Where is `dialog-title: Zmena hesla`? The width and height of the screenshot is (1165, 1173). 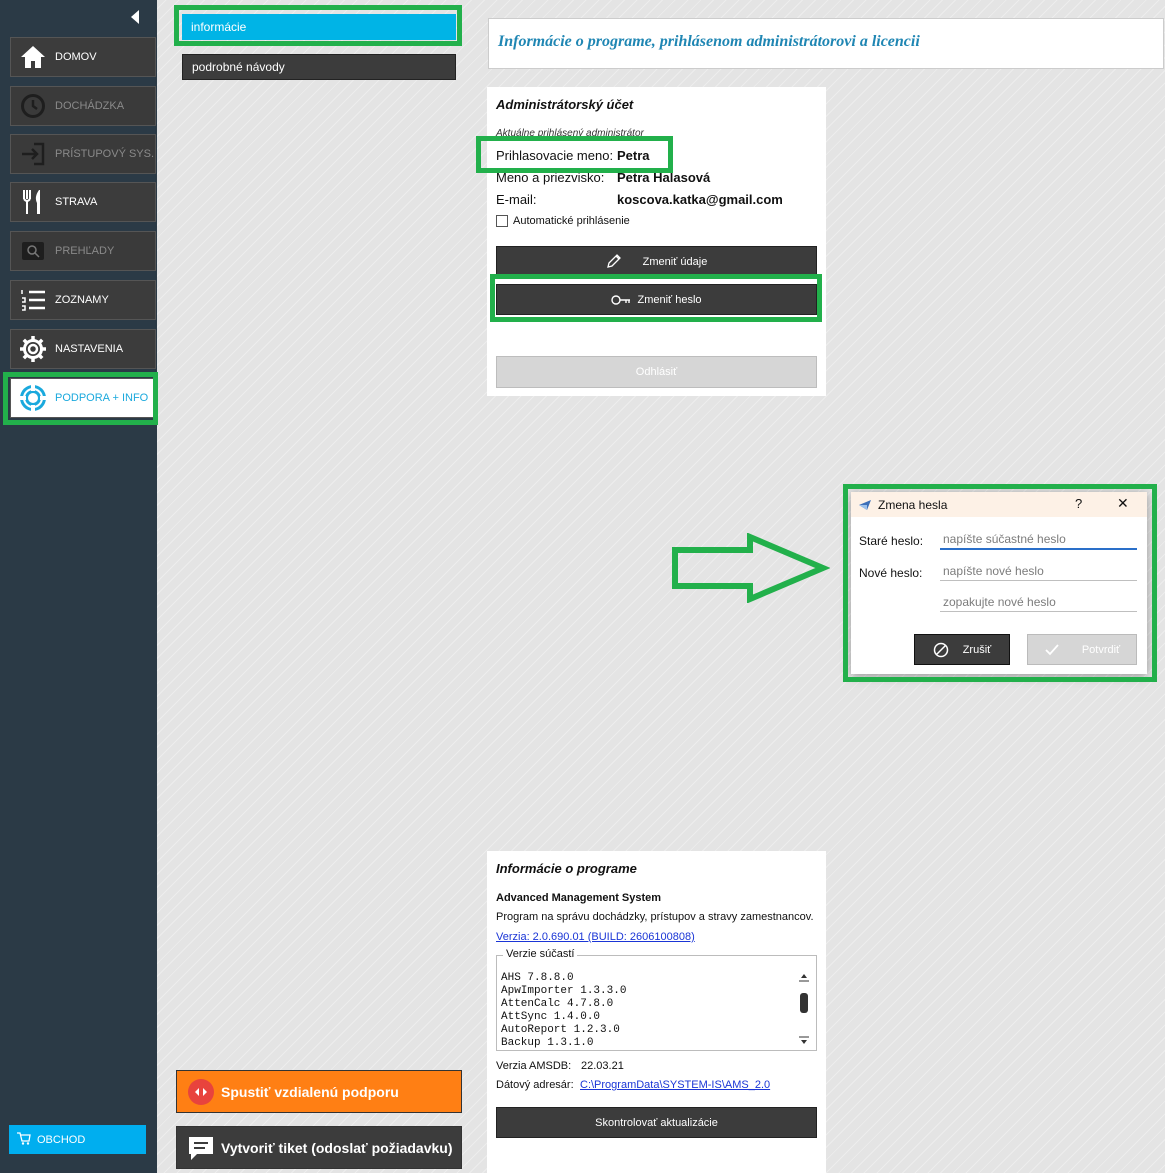
dialog-title: Zmena hesla is located at coordinates (913, 504).